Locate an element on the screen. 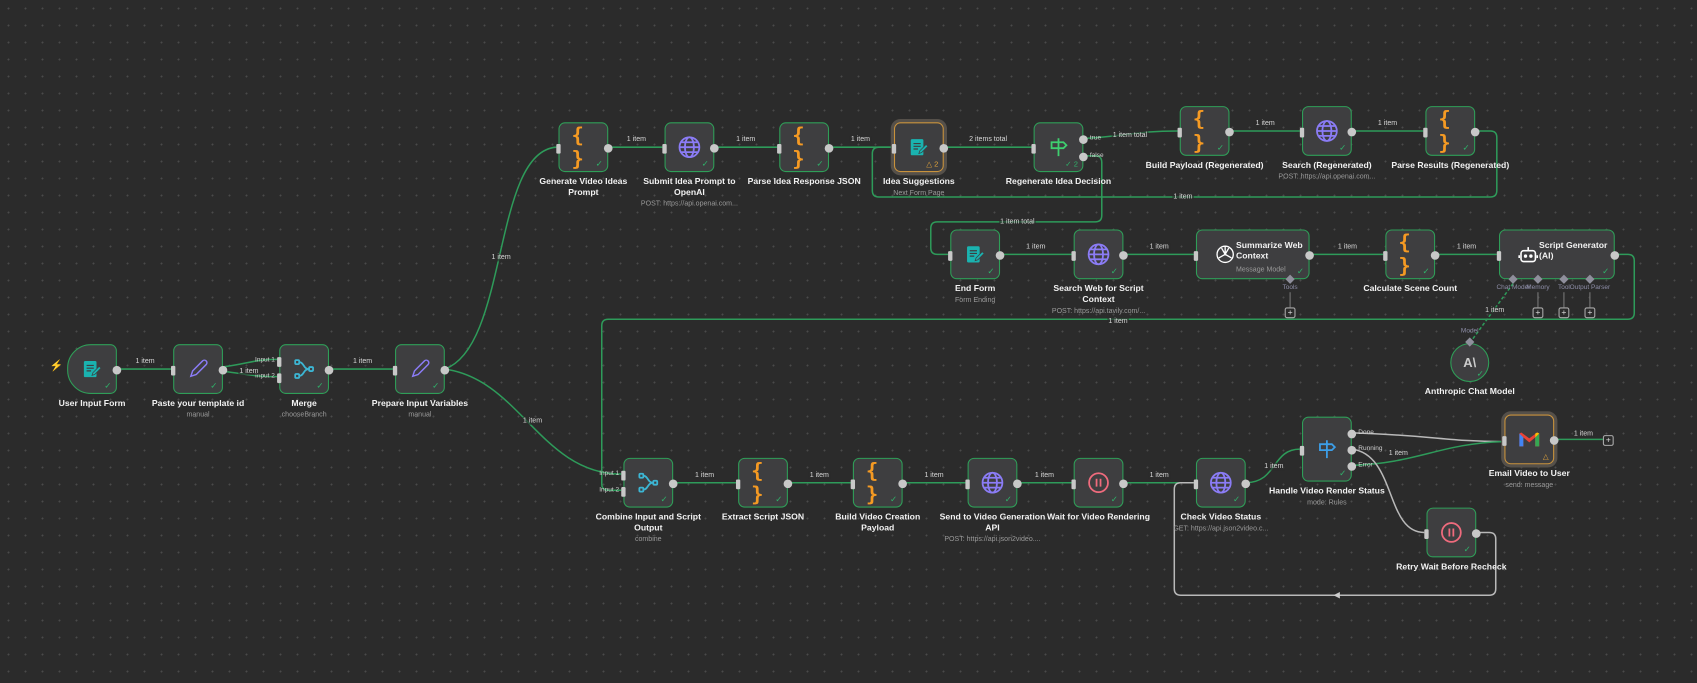  node-build-video-creation-payload: { } ✓ is located at coordinates (878, 482).